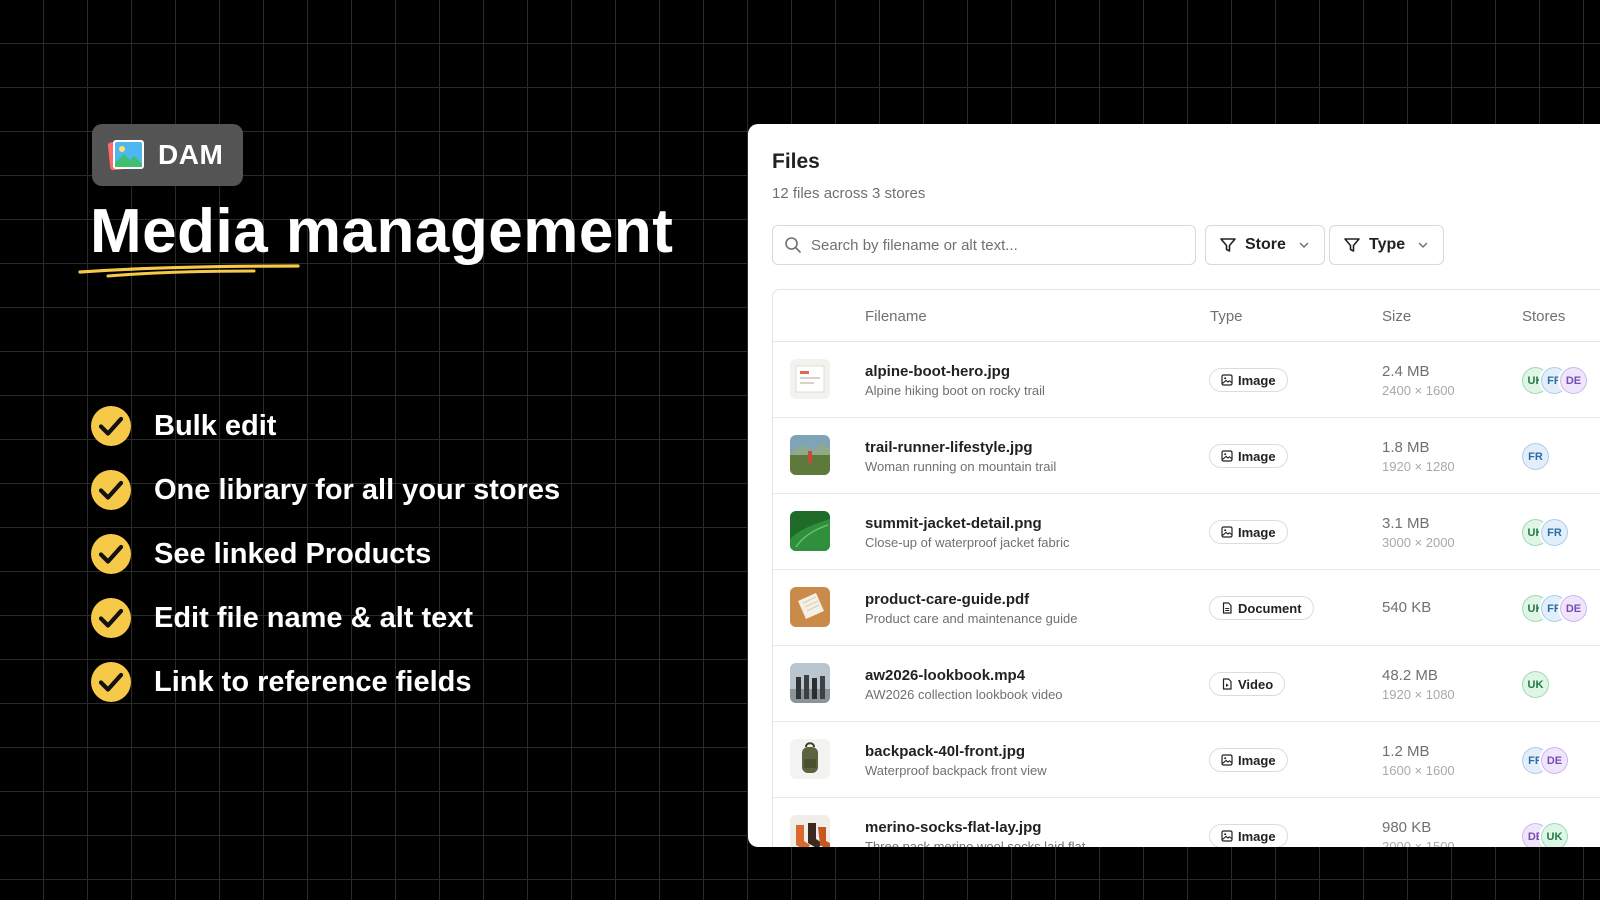 This screenshot has height=900, width=1600. Describe the element at coordinates (955, 390) in the screenshot. I see `file-alt-text: Alpine hiking boot on rocky trail` at that location.